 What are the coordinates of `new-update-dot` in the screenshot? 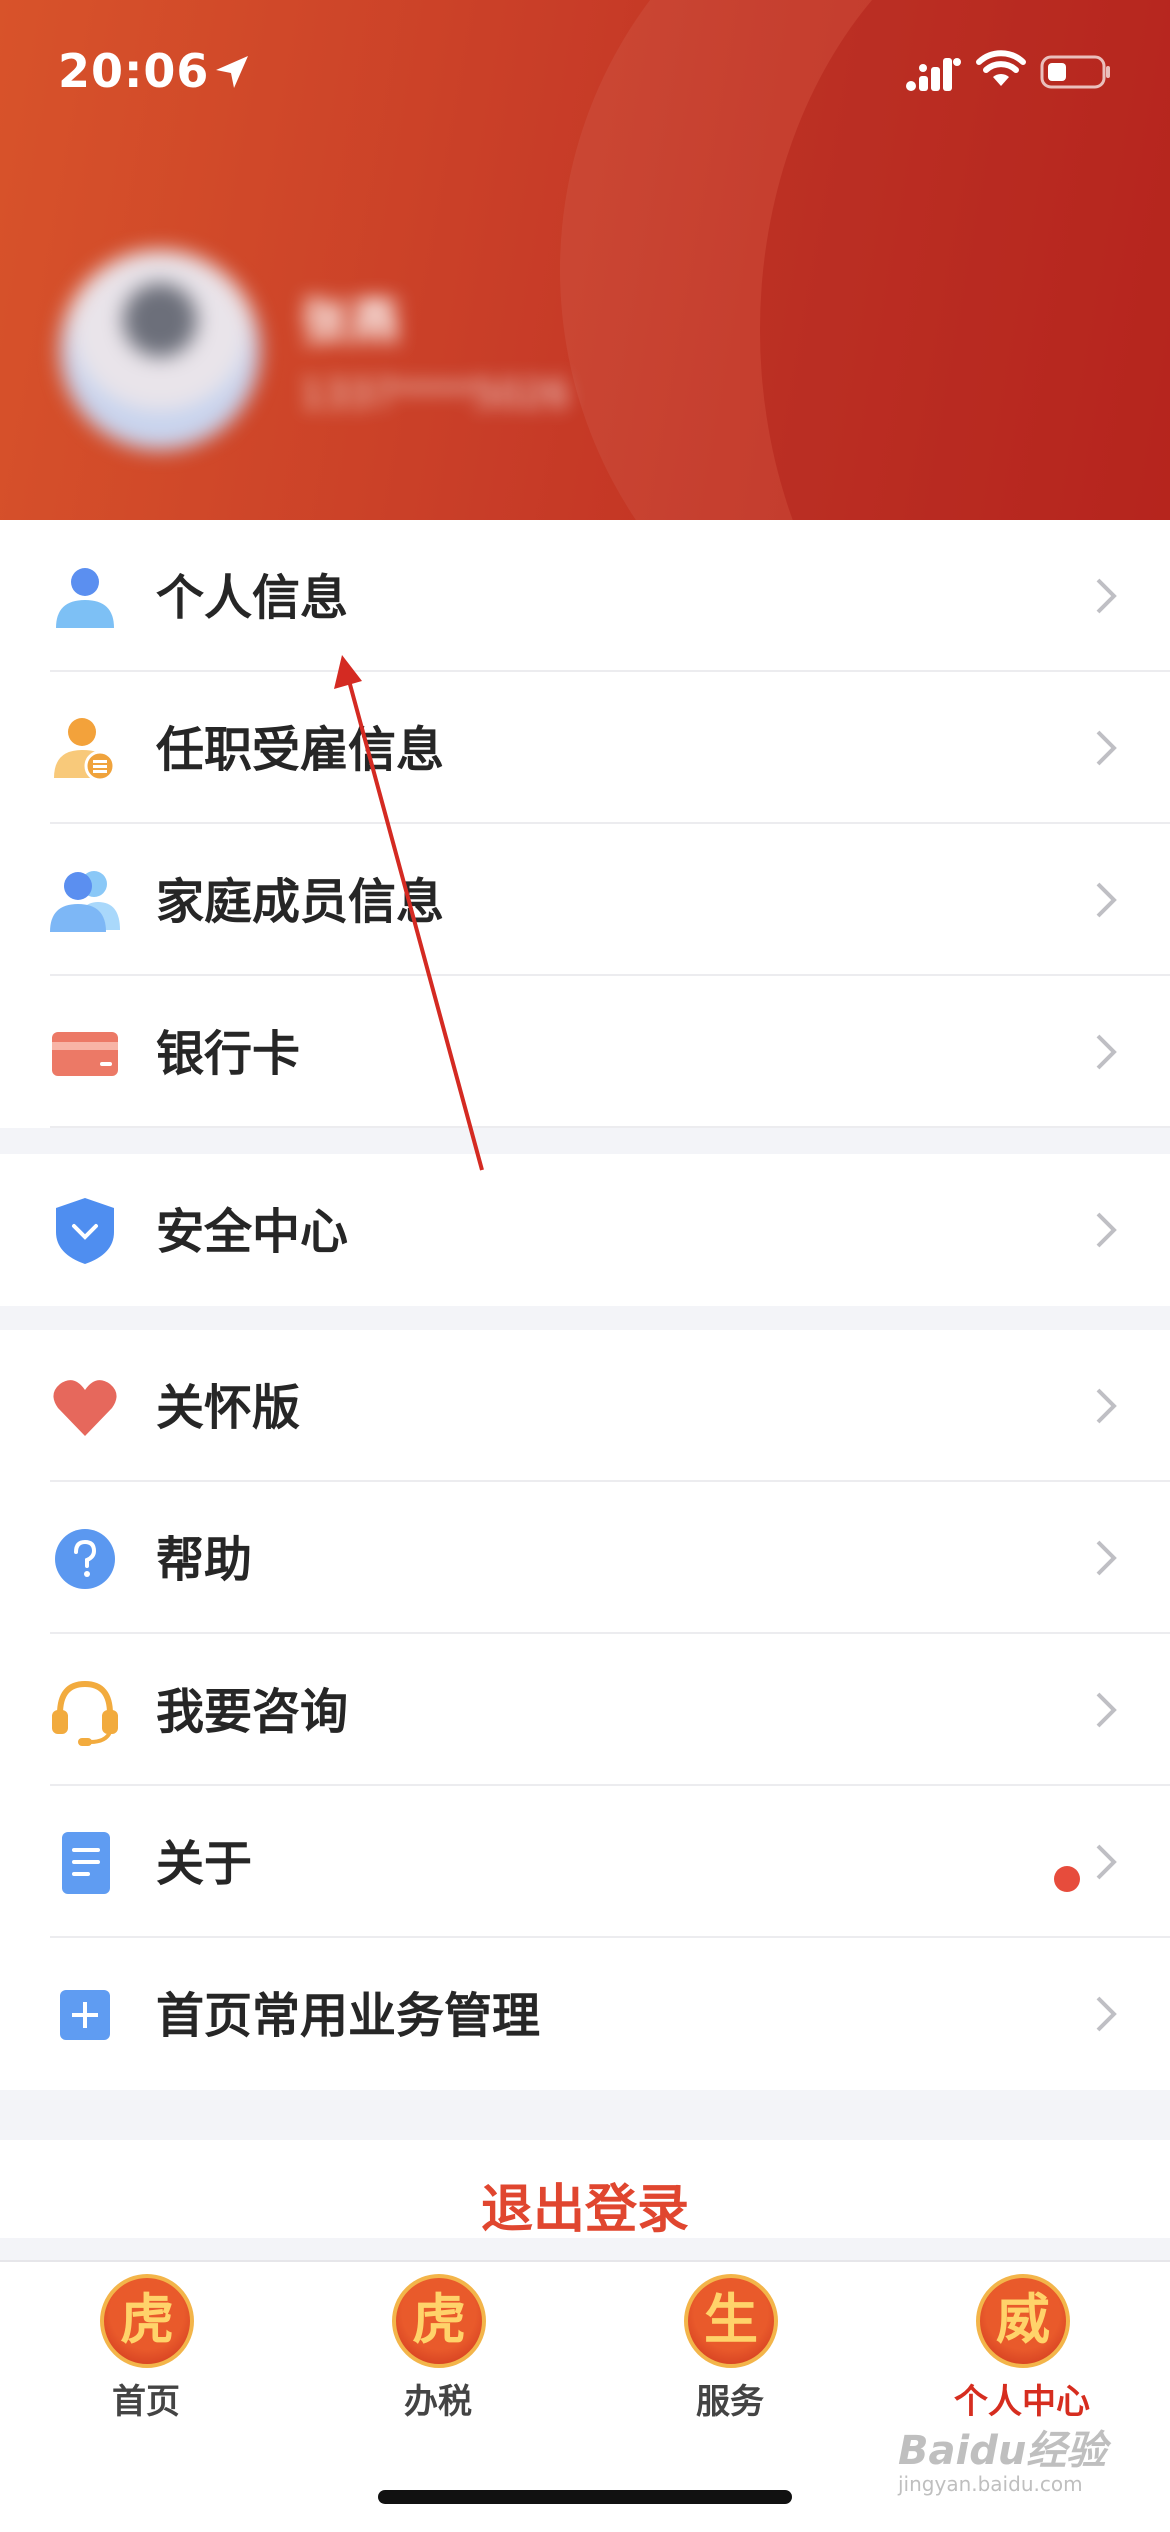 It's located at (1067, 1879).